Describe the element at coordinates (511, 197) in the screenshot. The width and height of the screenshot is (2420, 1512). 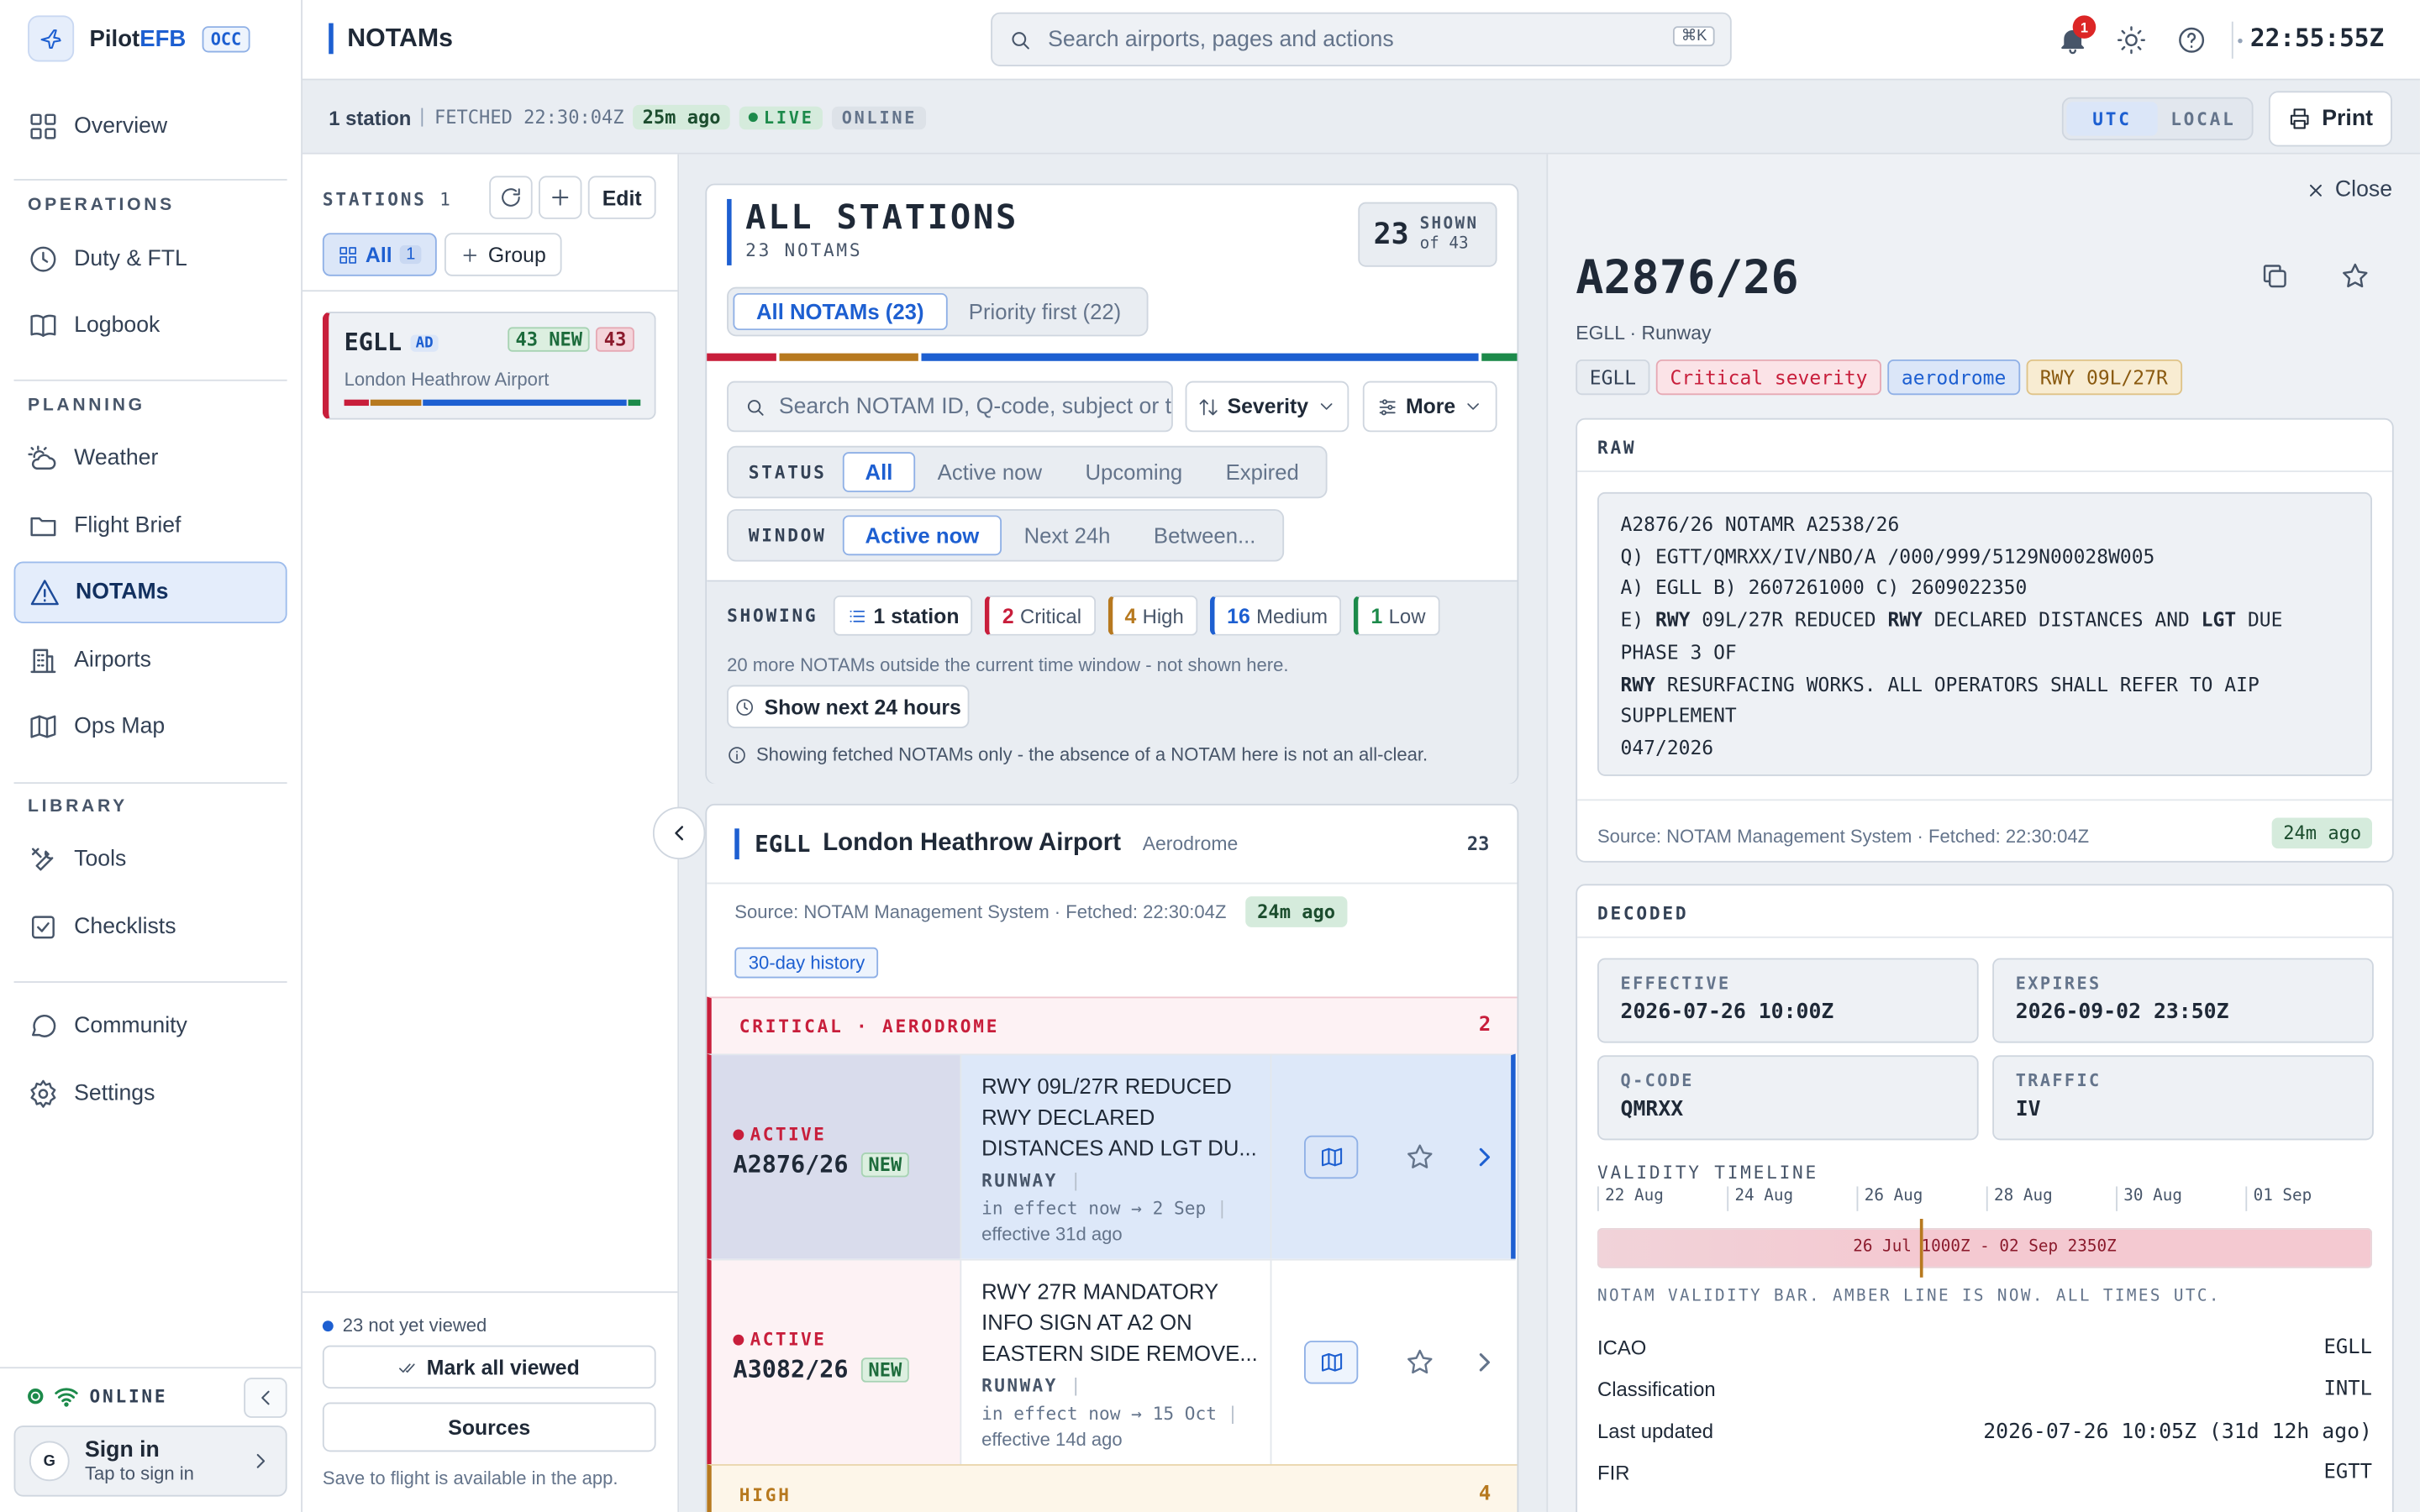
I see `refresh-button` at that location.